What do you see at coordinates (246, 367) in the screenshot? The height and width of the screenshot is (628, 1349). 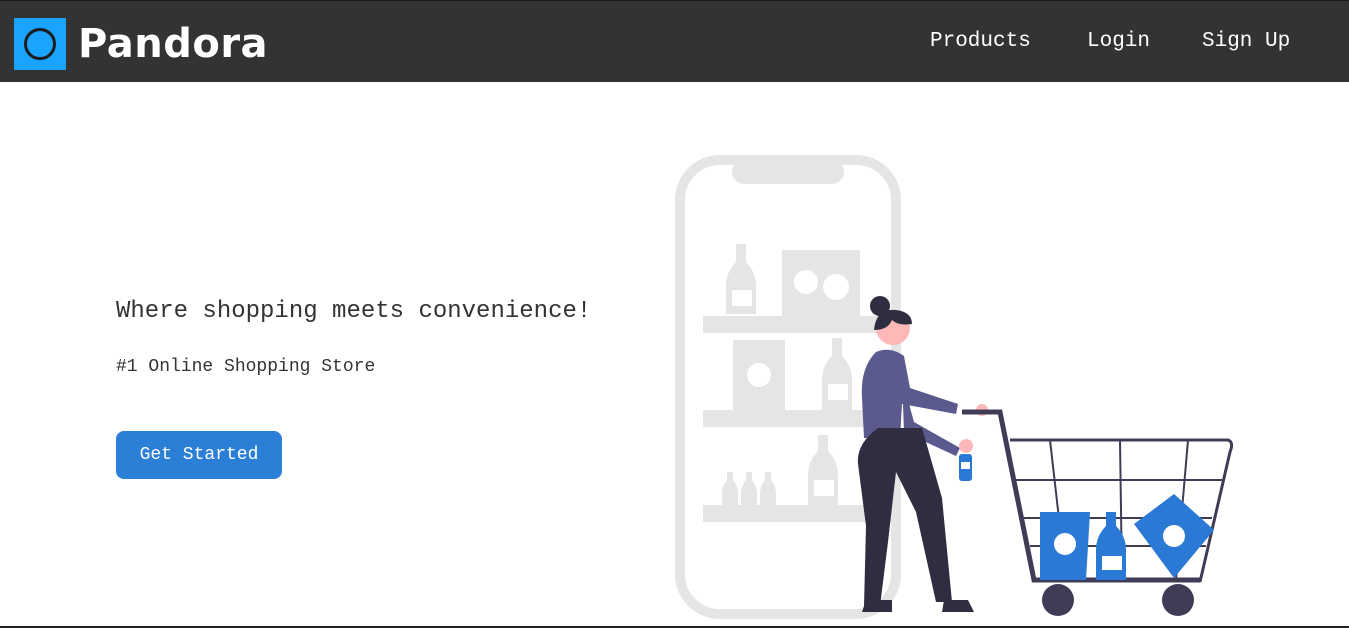 I see `hero-subheading: #1 Online Shopping Store` at bounding box center [246, 367].